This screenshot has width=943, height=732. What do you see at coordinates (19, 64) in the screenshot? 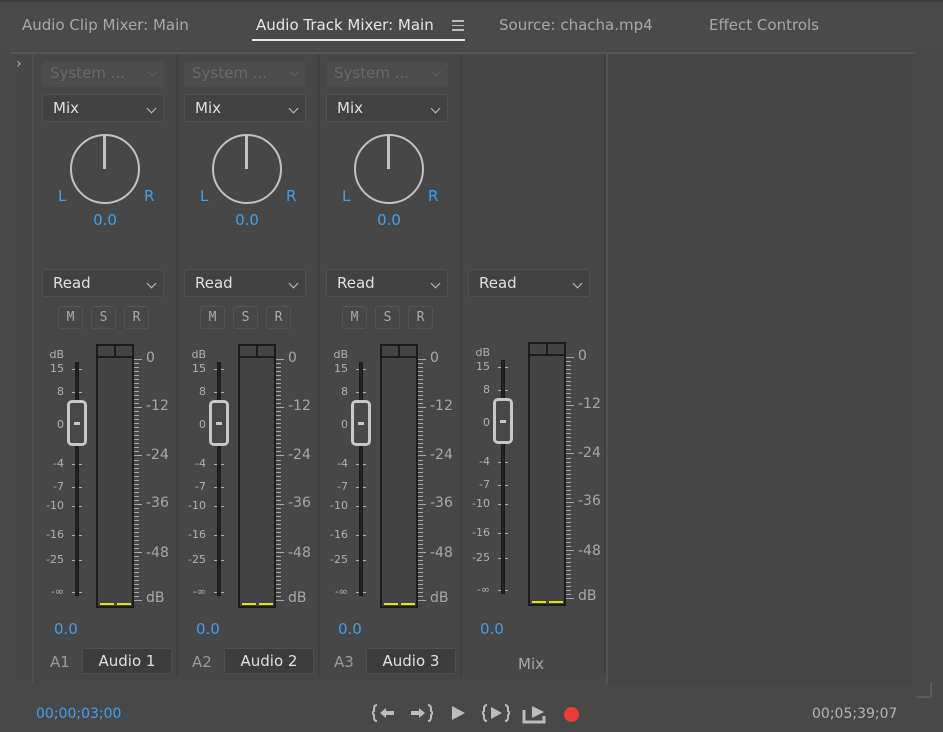
I see `chevron-right-icon: ›` at bounding box center [19, 64].